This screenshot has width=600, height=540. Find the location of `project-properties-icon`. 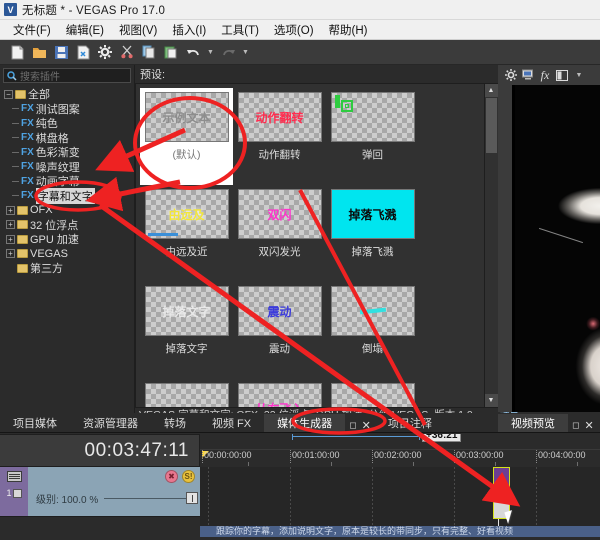

project-properties-icon is located at coordinates (83, 52).